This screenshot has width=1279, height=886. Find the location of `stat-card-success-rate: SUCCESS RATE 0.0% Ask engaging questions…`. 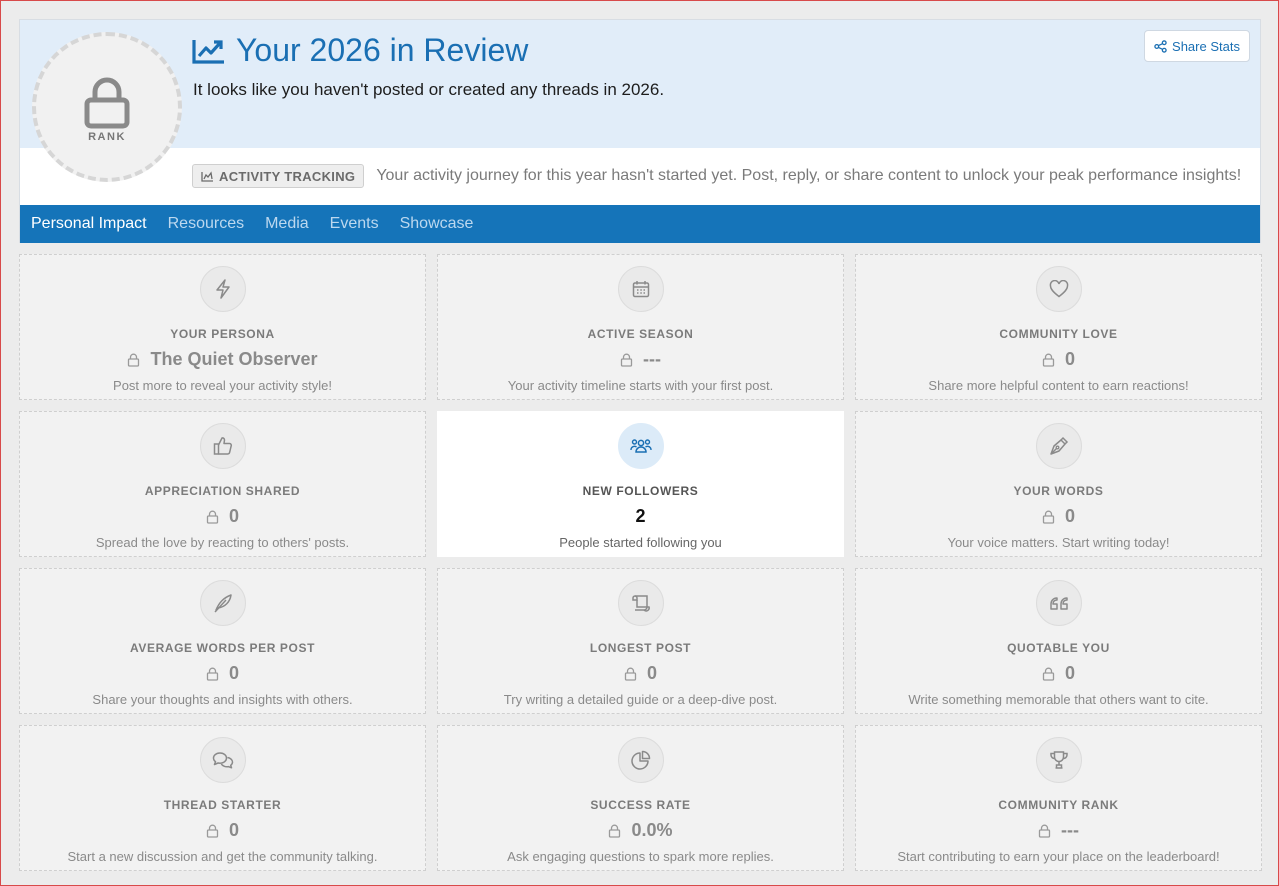

stat-card-success-rate: SUCCESS RATE 0.0% Ask engaging questions… is located at coordinates (640, 798).